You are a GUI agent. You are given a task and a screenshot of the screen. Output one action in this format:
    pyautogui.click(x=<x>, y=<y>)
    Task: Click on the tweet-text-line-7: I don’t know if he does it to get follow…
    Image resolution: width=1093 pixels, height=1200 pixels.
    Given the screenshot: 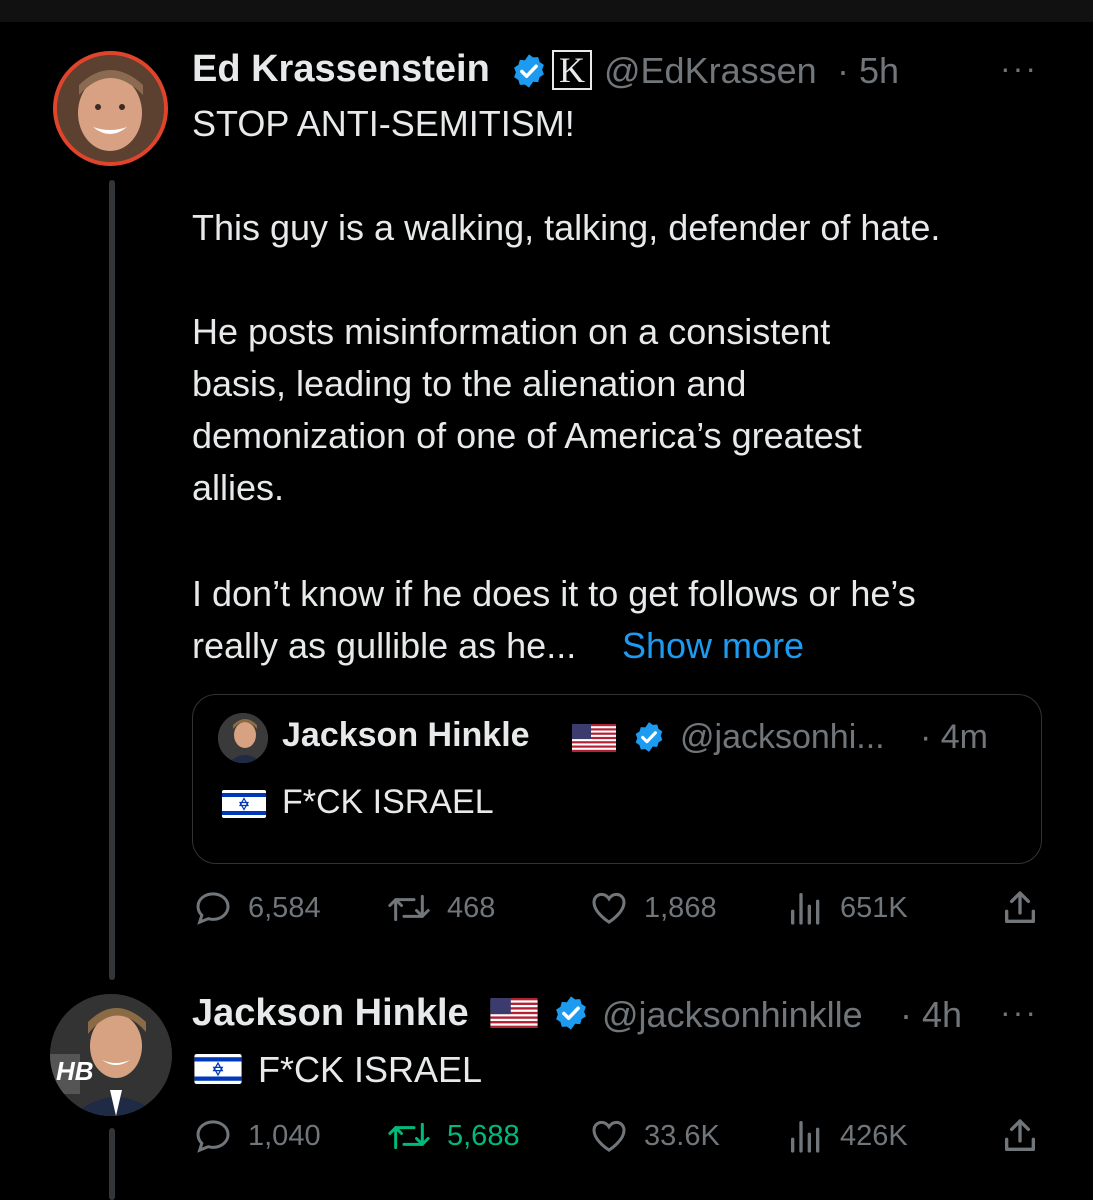 What is the action you would take?
    pyautogui.click(x=554, y=593)
    